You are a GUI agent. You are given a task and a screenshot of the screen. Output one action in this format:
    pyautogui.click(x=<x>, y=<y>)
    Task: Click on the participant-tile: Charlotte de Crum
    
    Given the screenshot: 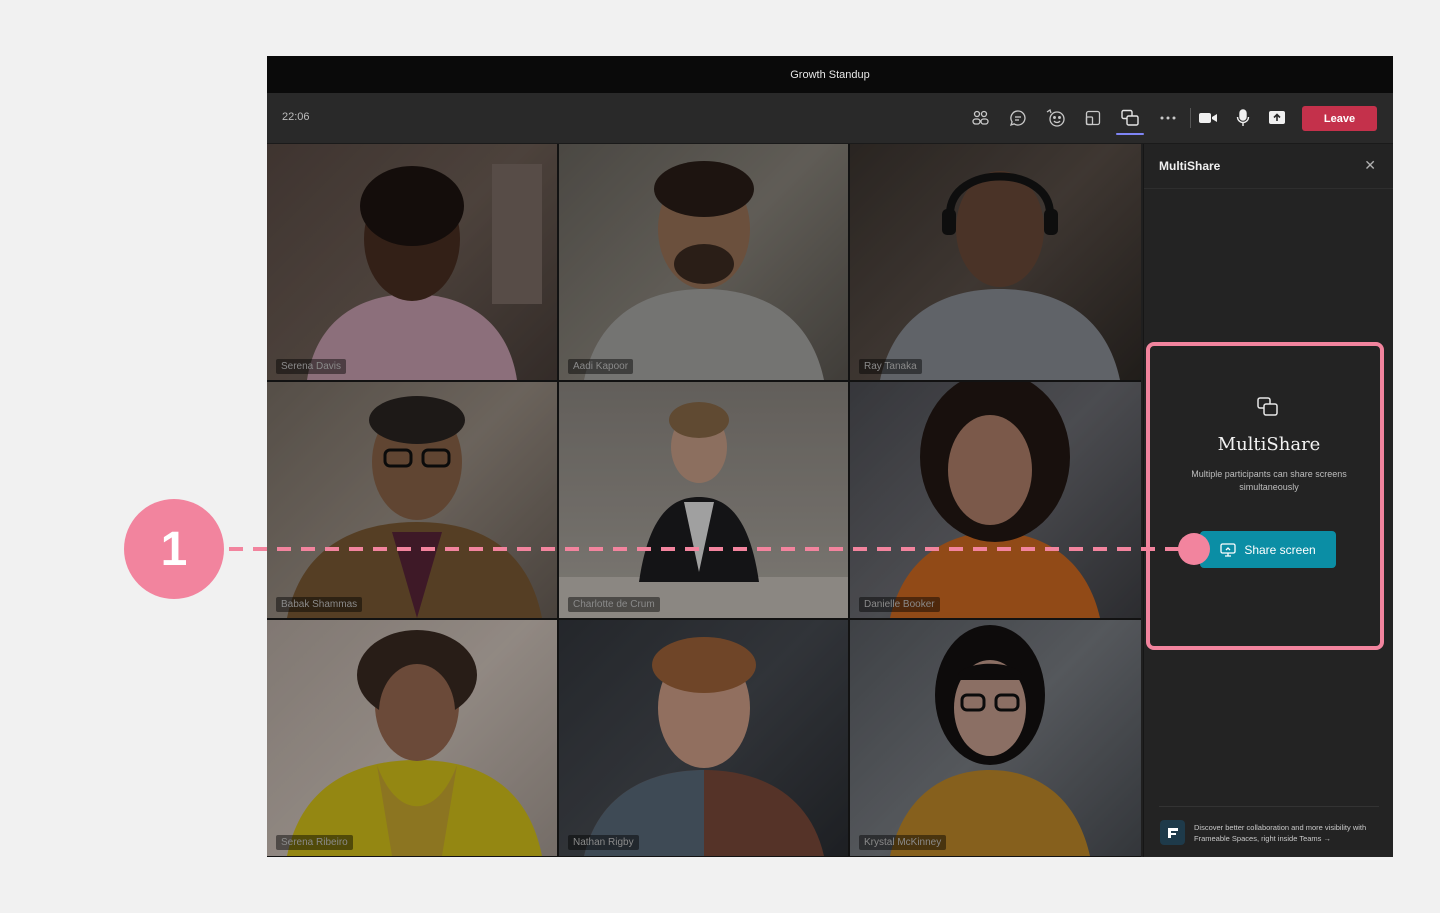 What is the action you would take?
    pyautogui.click(x=703, y=500)
    